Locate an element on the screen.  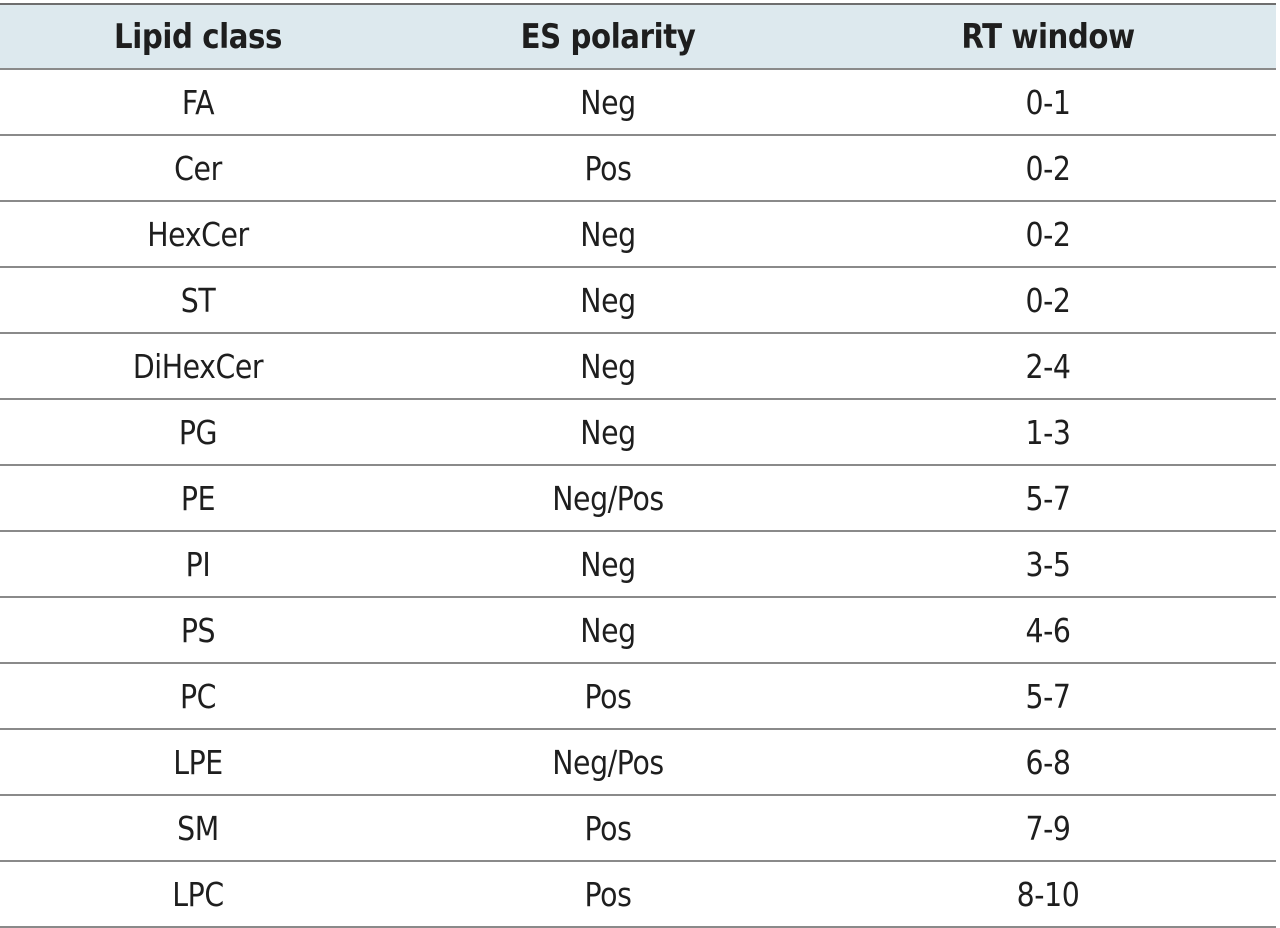
lipid-class-cell: PE is located at coordinates (198, 498).